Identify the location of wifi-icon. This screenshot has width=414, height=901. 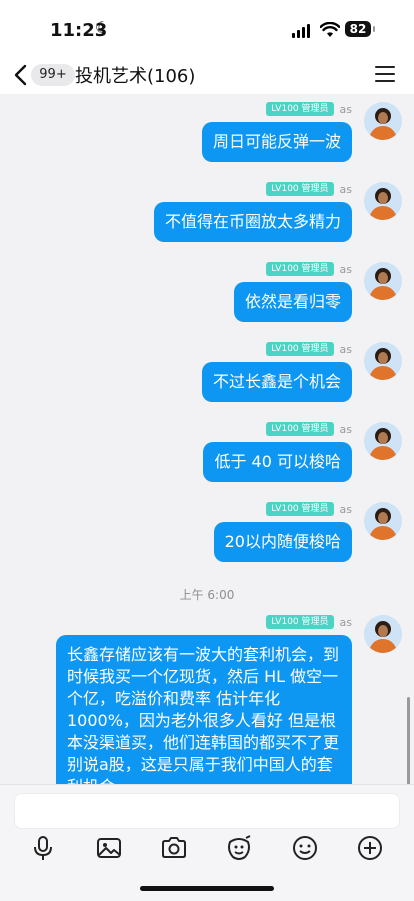
(330, 29).